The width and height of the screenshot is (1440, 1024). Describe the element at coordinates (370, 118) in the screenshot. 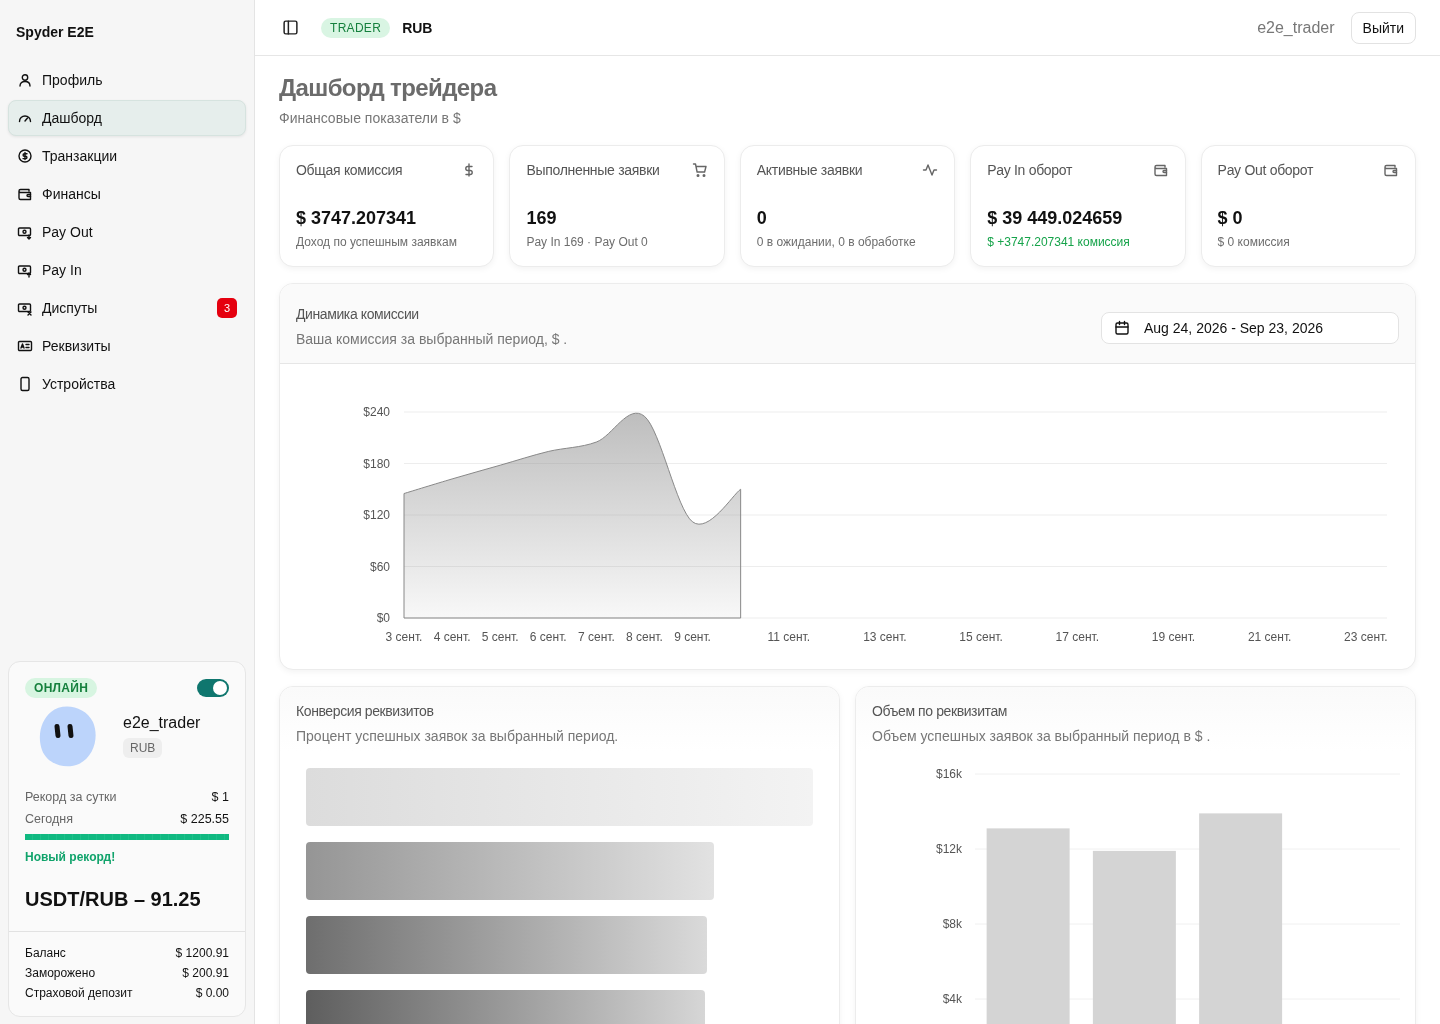

I see `page-subtitle: Финансовые показатели в $` at that location.